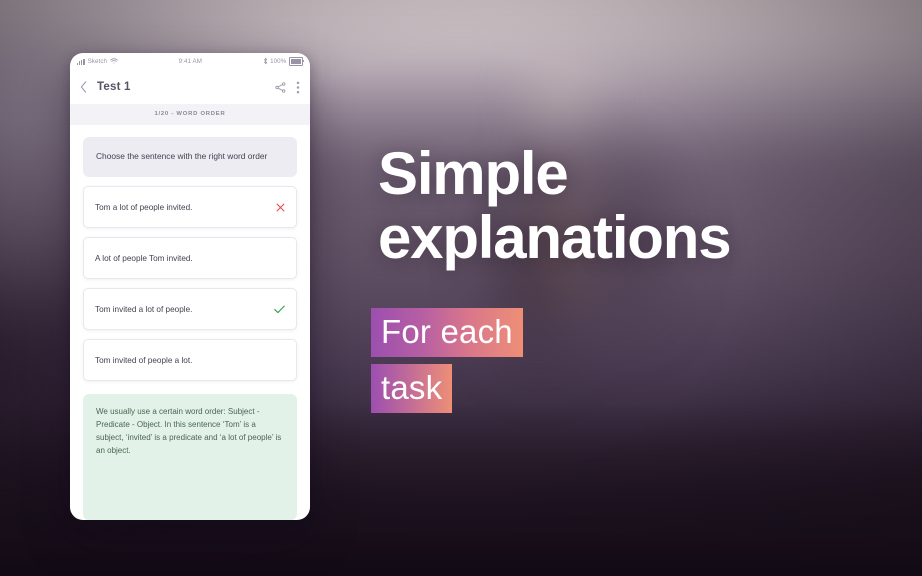 The height and width of the screenshot is (576, 922). What do you see at coordinates (296, 61) in the screenshot?
I see `battery-icon` at bounding box center [296, 61].